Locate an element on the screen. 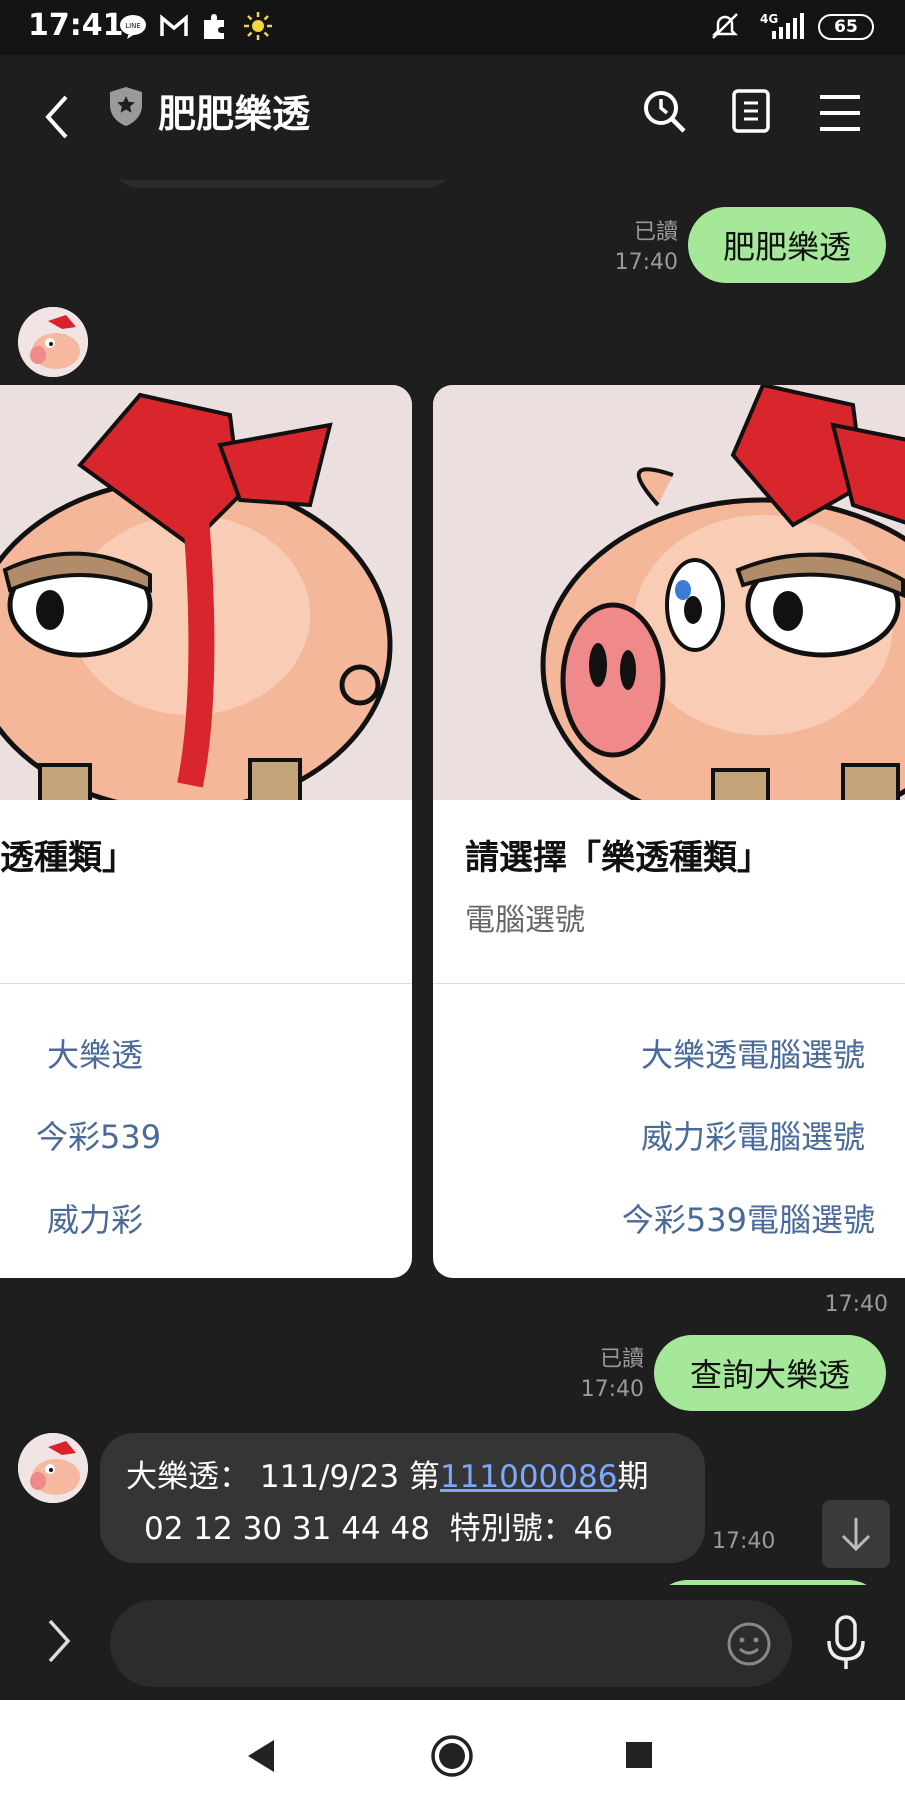 The height and width of the screenshot is (1810, 905). microphone-icon is located at coordinates (846, 1642).